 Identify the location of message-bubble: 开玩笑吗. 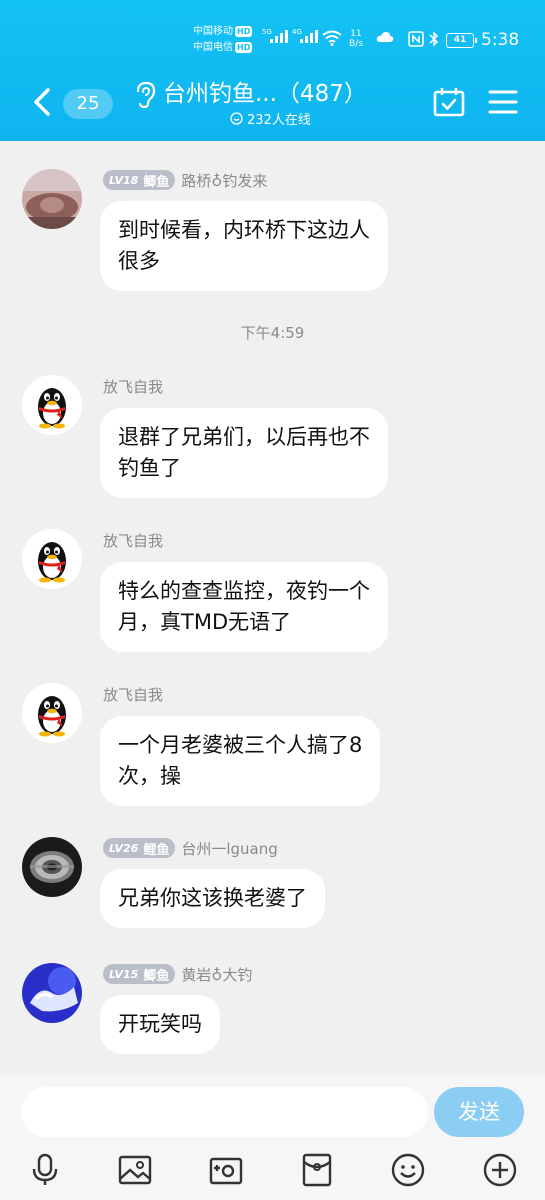
(160, 1024).